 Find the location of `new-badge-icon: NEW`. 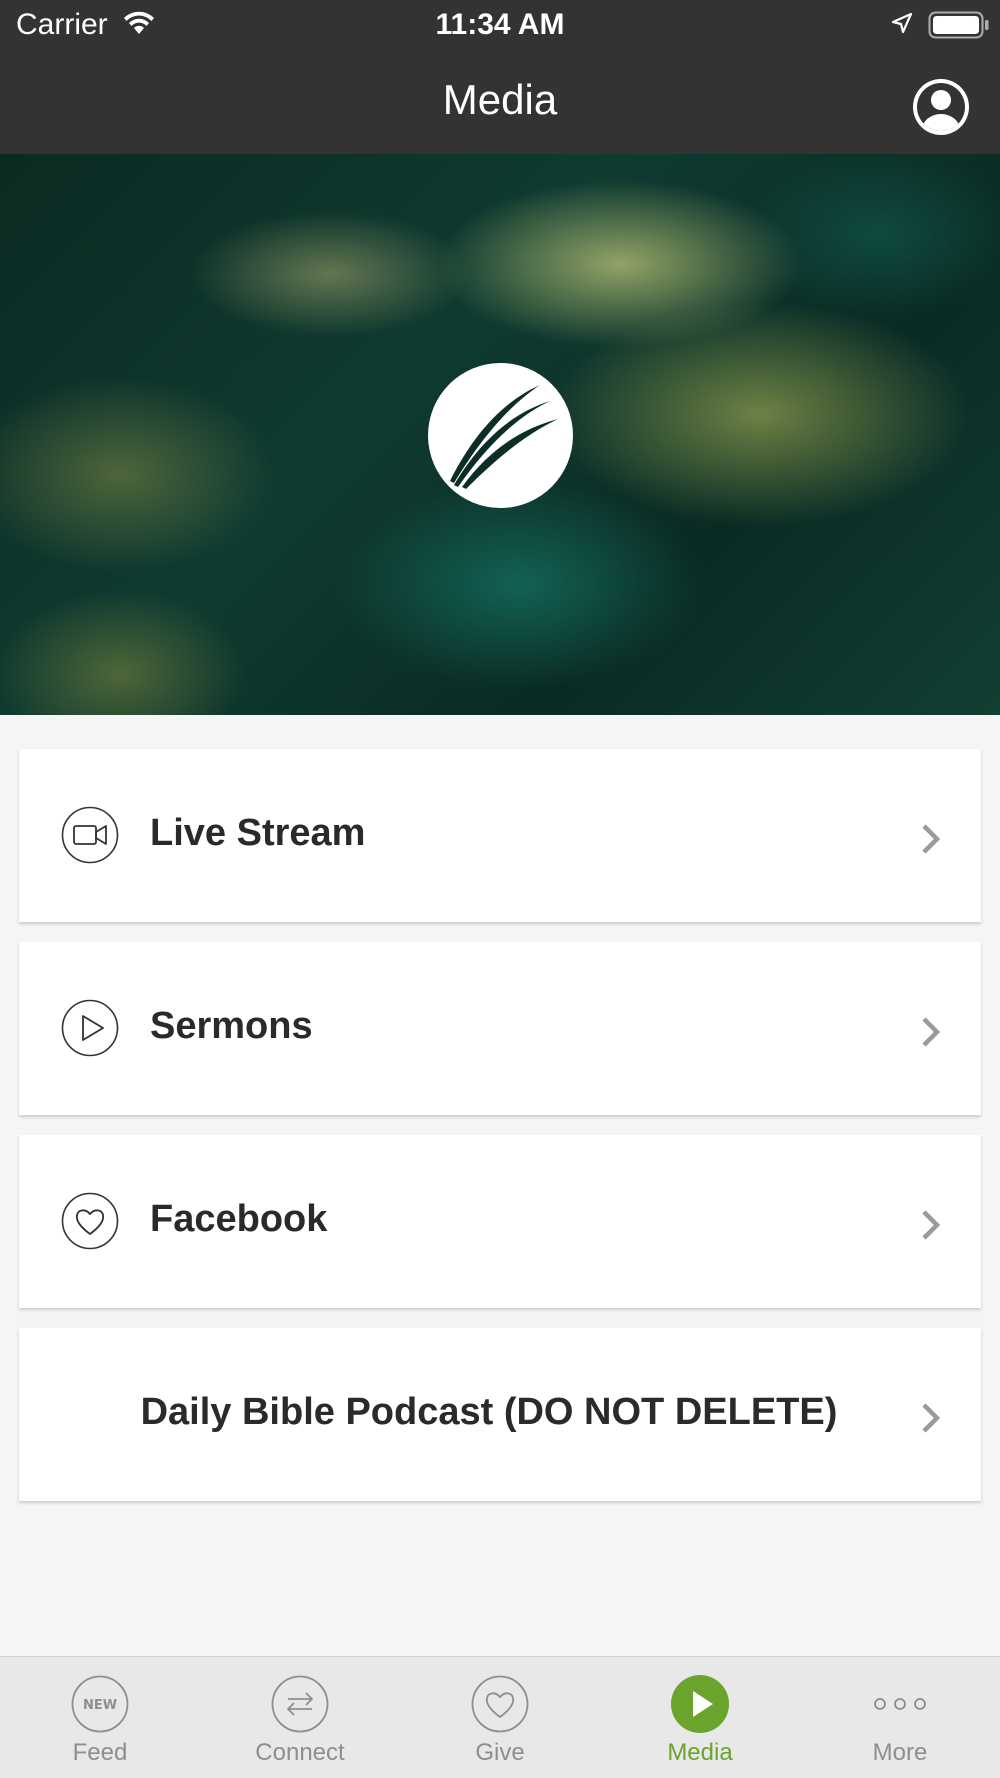

new-badge-icon: NEW is located at coordinates (100, 1704).